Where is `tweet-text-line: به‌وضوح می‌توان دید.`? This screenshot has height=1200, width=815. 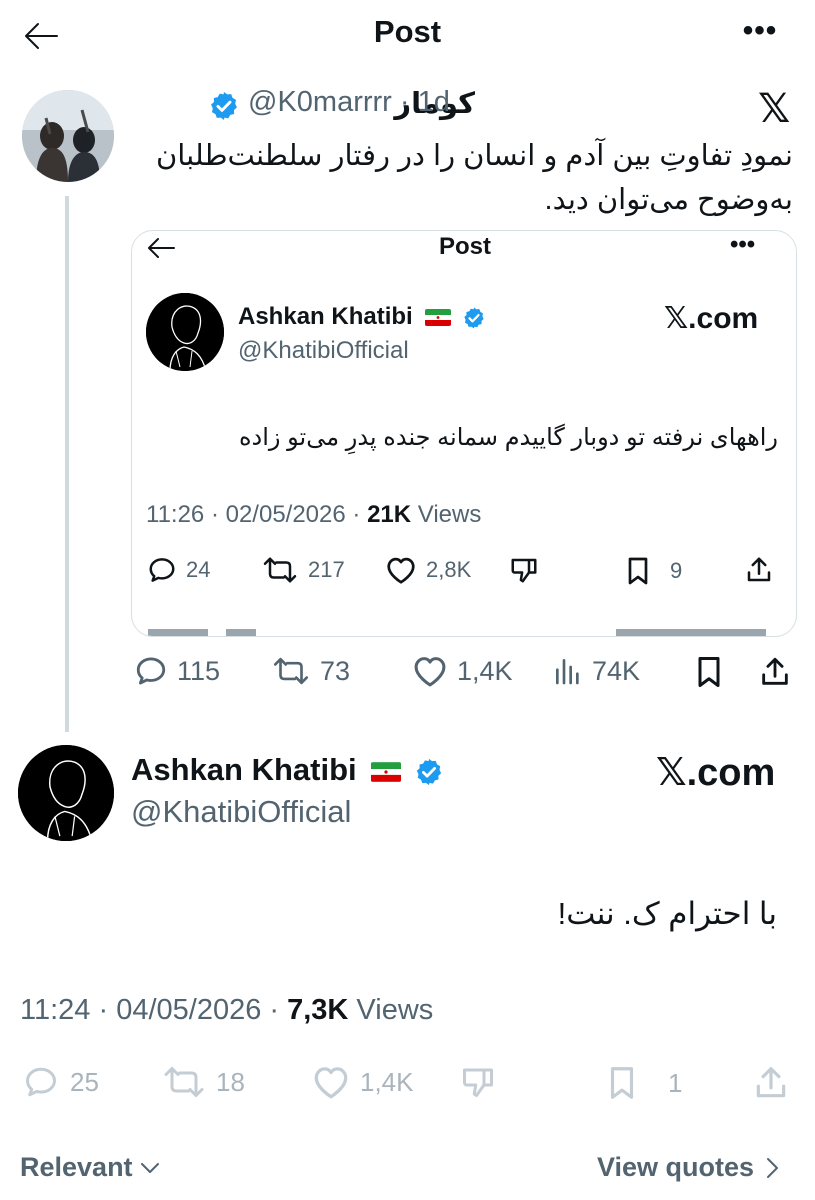 tweet-text-line: به‌وضوح می‌توان دید. is located at coordinates (668, 200).